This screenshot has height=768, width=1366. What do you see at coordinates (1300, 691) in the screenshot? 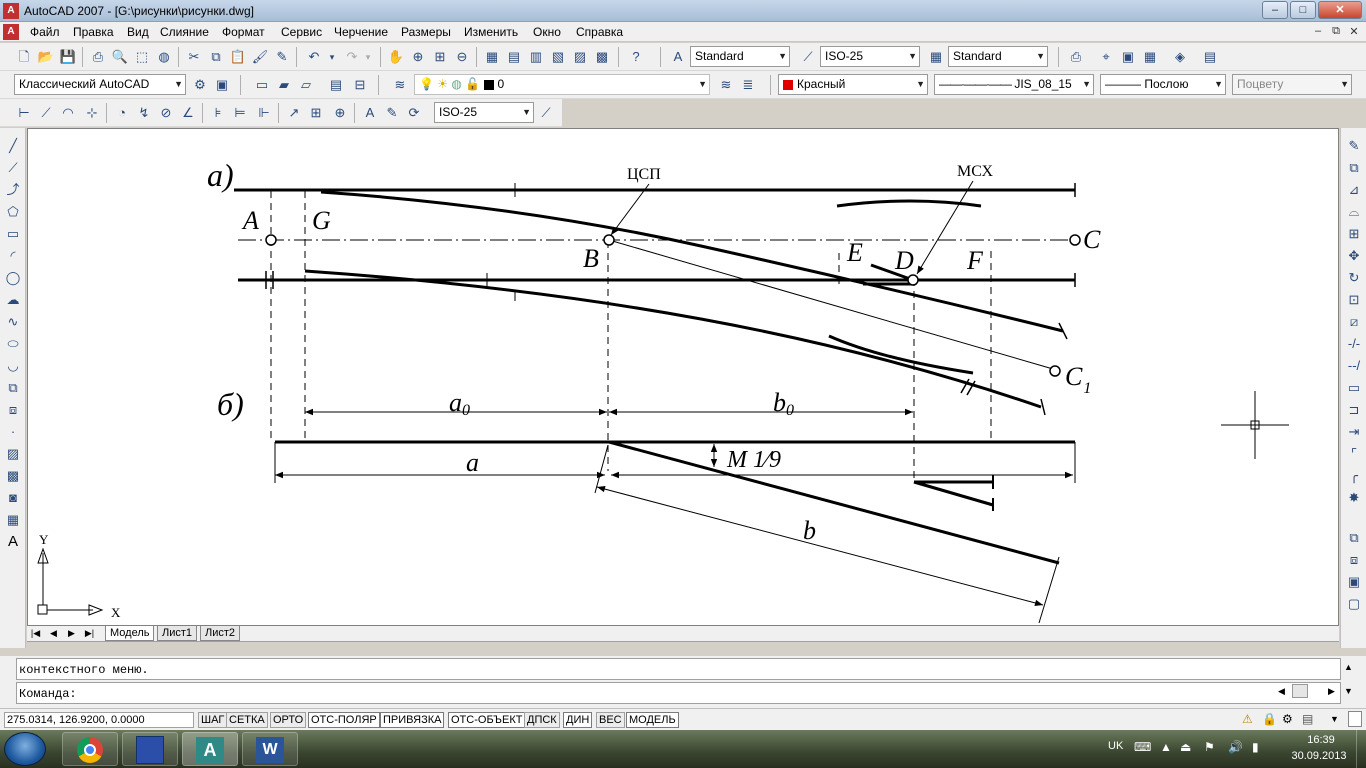
I see `horizontal-scroll-thumb` at bounding box center [1300, 691].